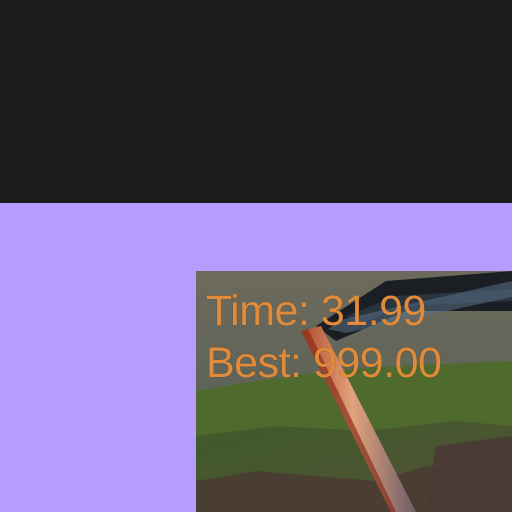 The width and height of the screenshot is (512, 512). Describe the element at coordinates (258, 311) in the screenshot. I see `time-label: Time:` at that location.